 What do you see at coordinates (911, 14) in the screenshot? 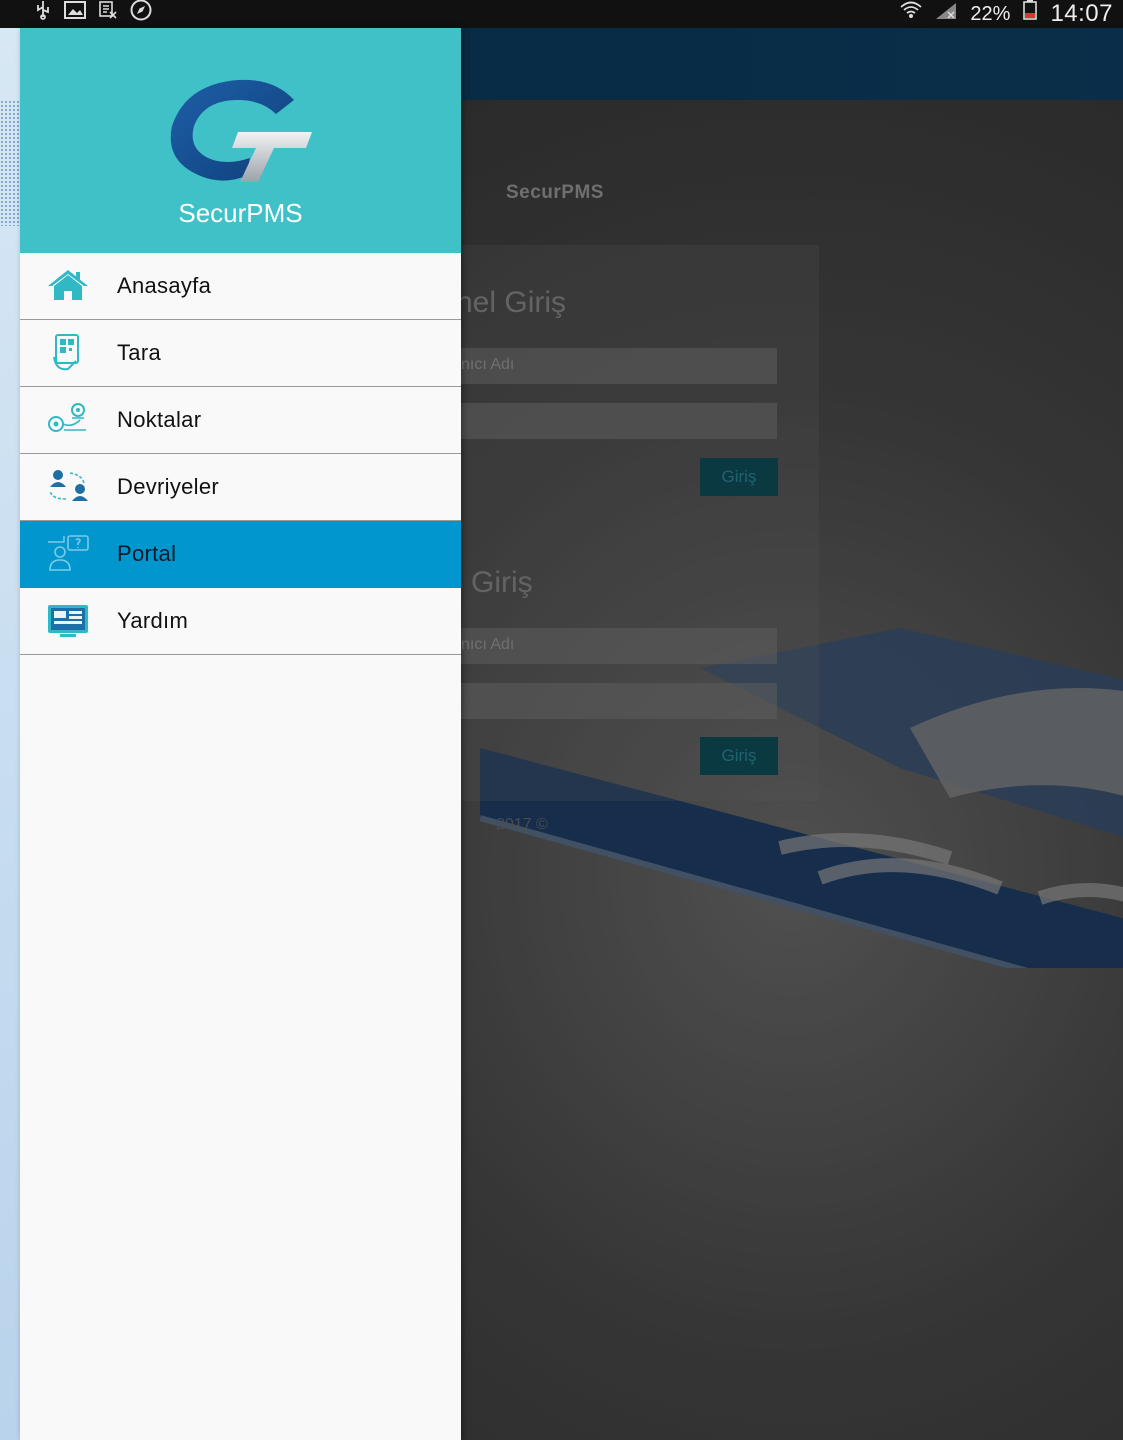
I see `wifi-icon` at bounding box center [911, 14].